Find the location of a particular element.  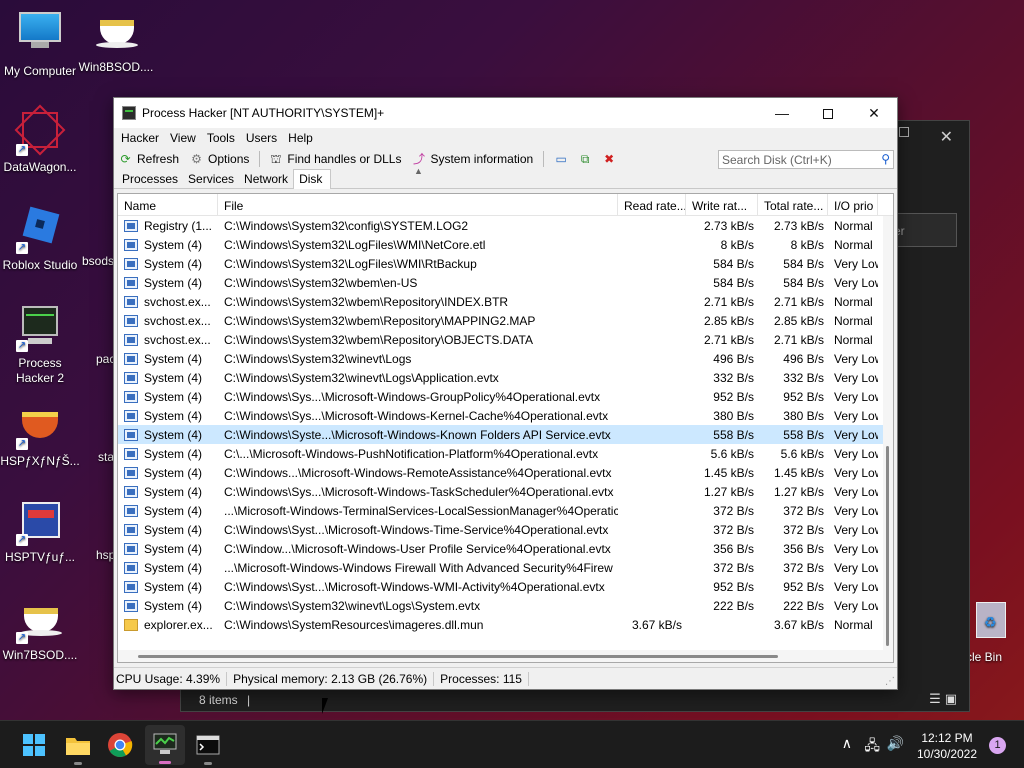

menu-view: View is located at coordinates (184, 138).